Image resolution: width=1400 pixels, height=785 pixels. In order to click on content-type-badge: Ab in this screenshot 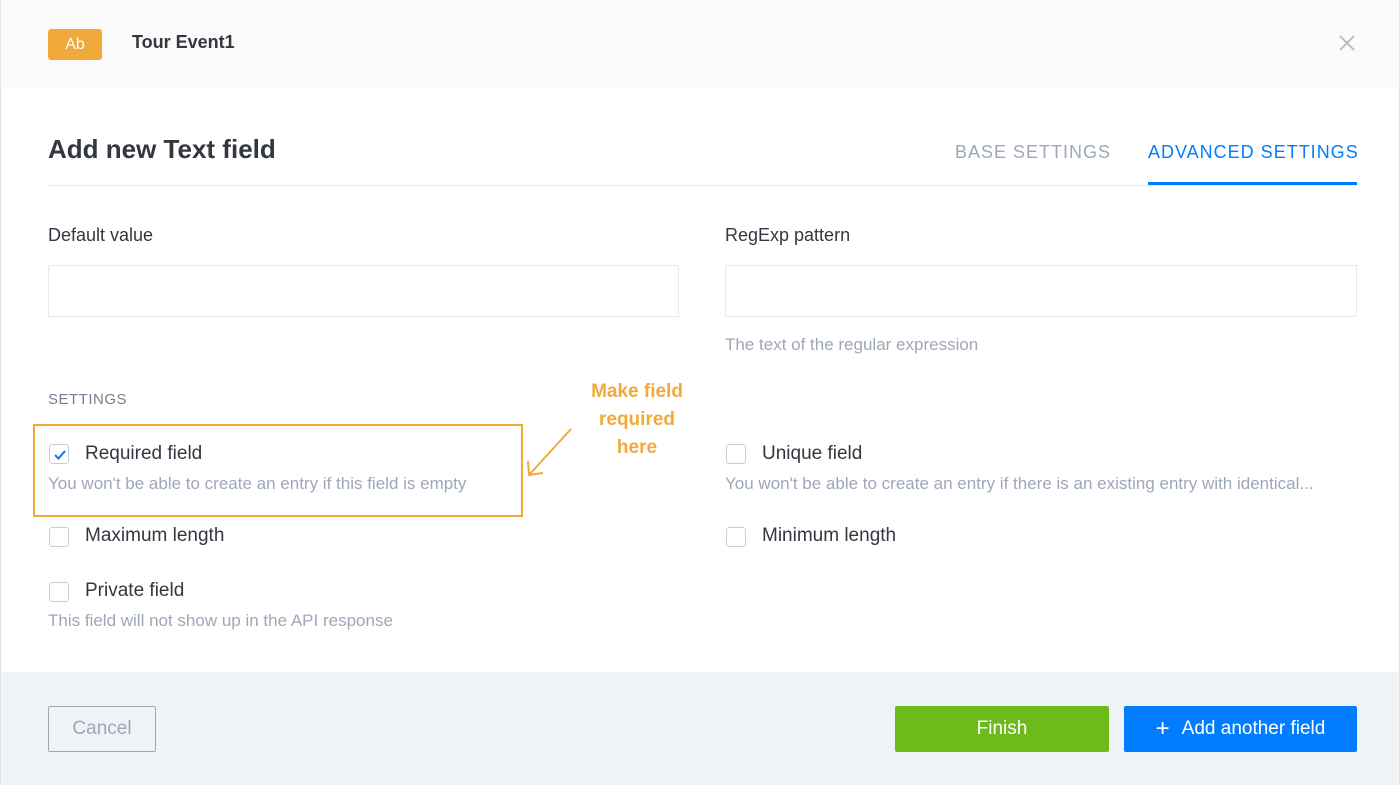, I will do `click(75, 44)`.